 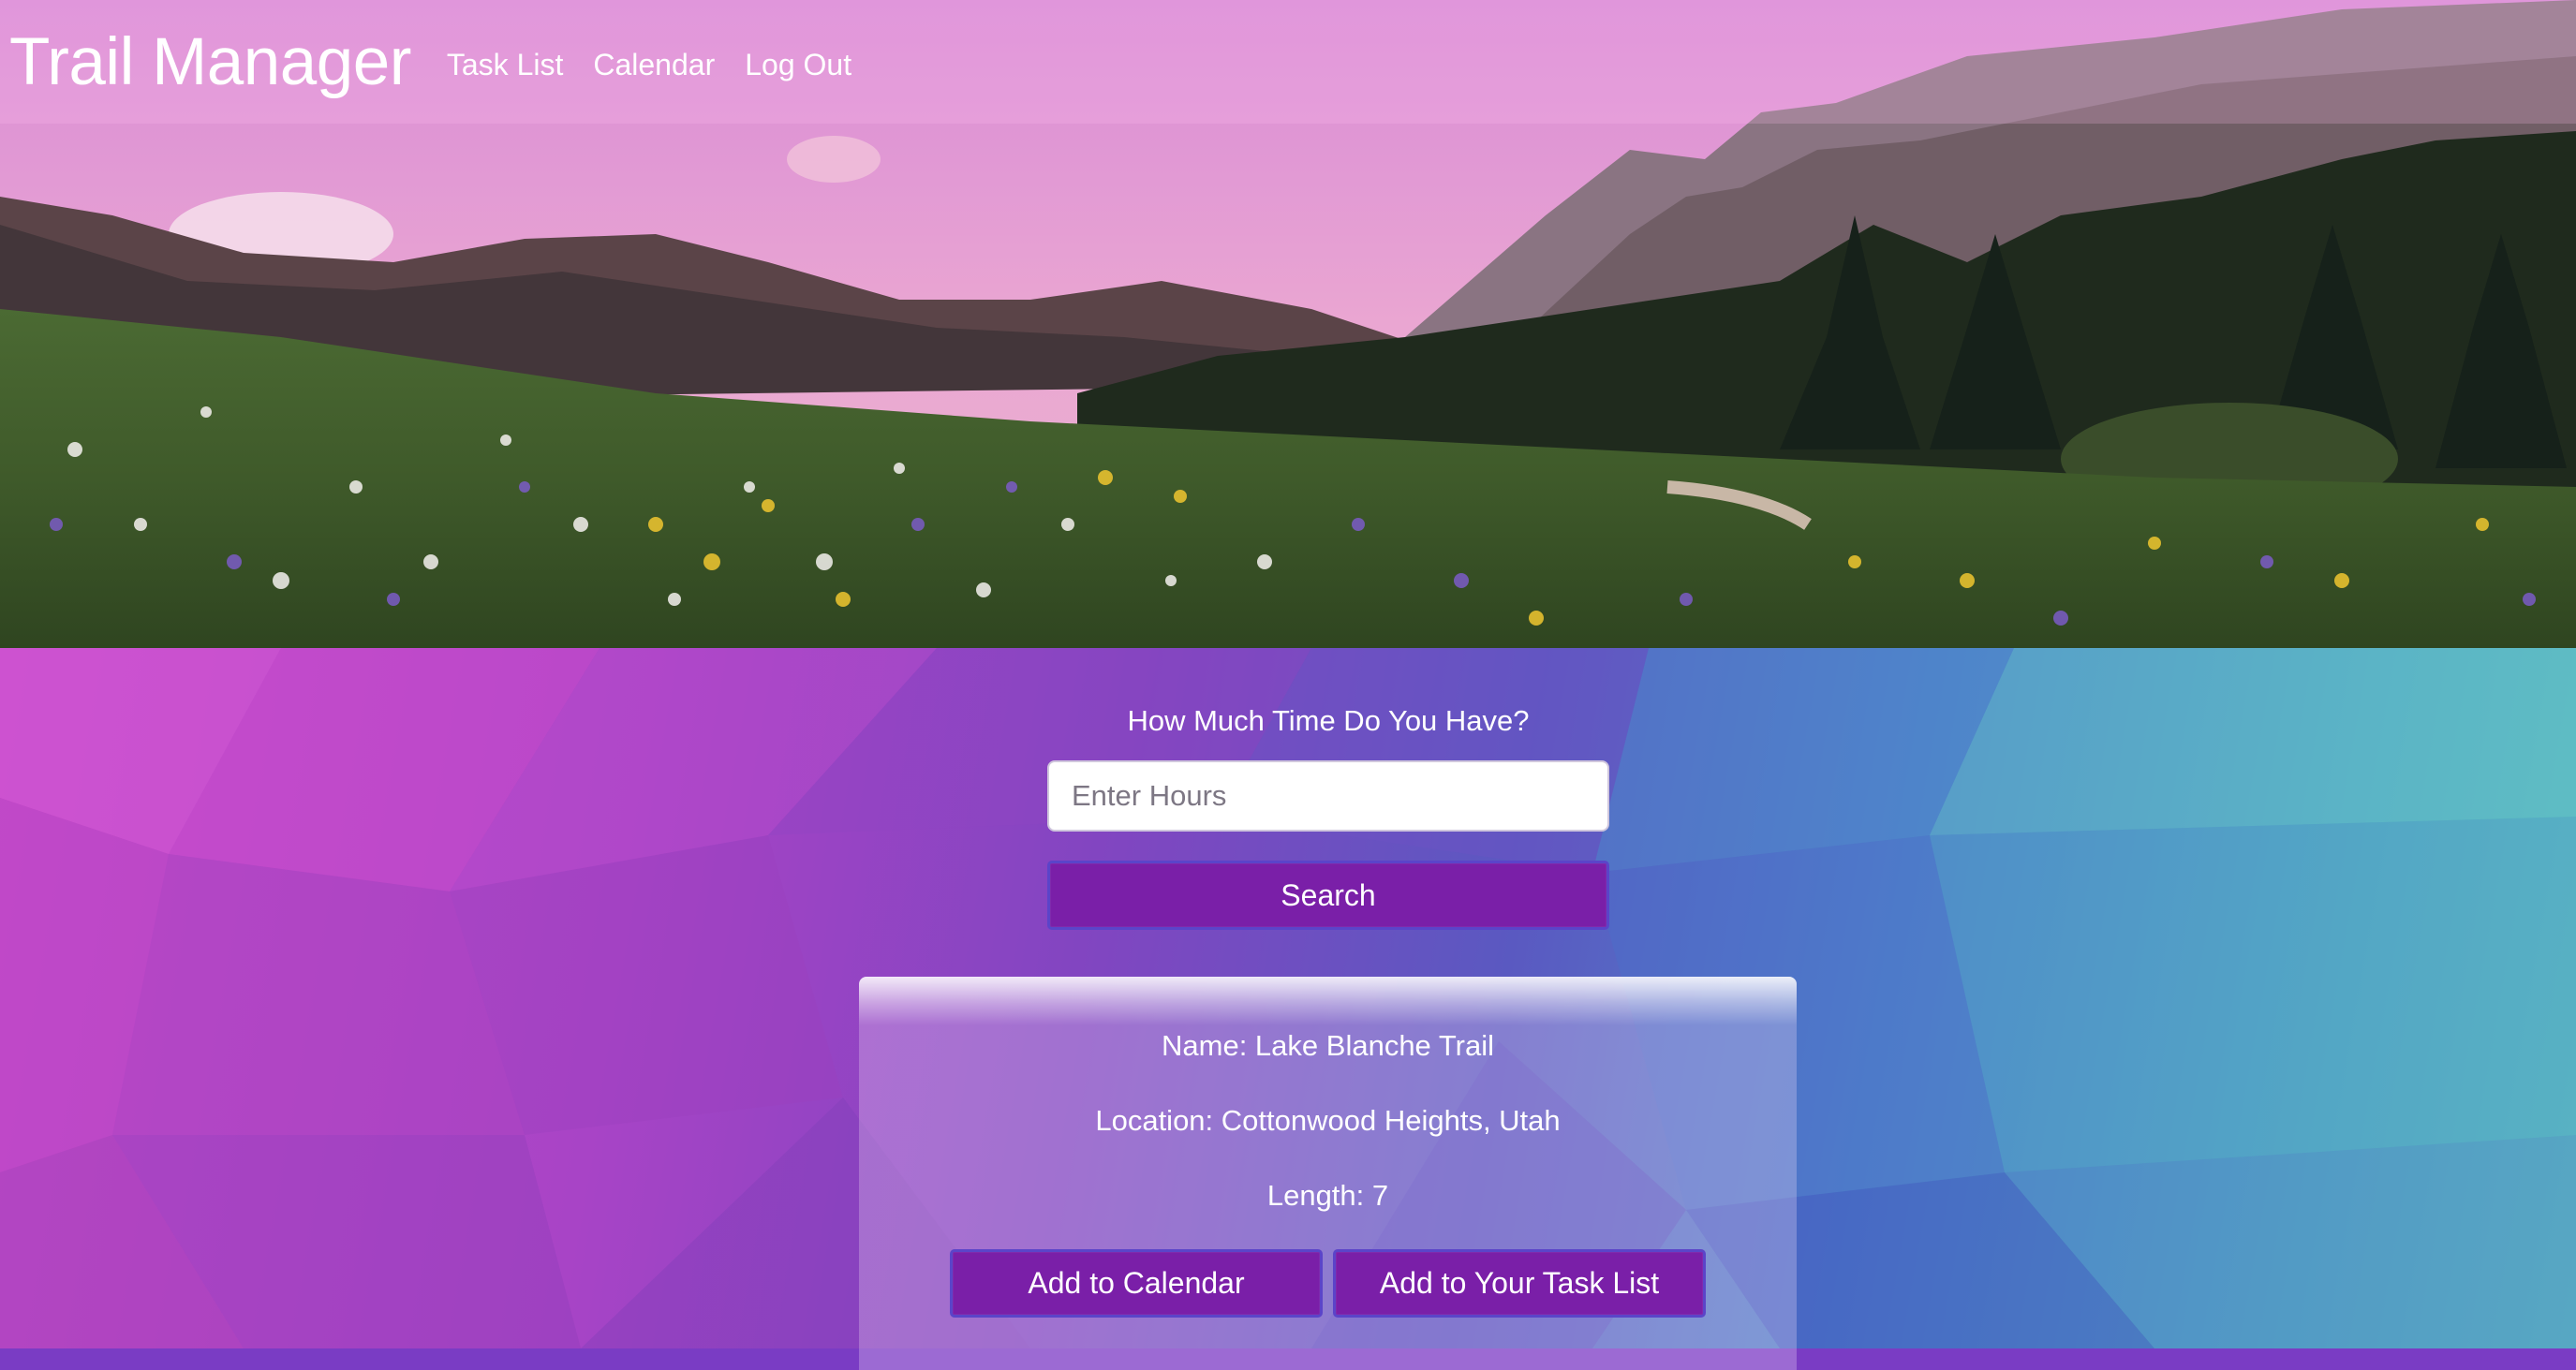 I want to click on navbar: Trail Manager Task List Calendar Log Out, so click(x=1288, y=62).